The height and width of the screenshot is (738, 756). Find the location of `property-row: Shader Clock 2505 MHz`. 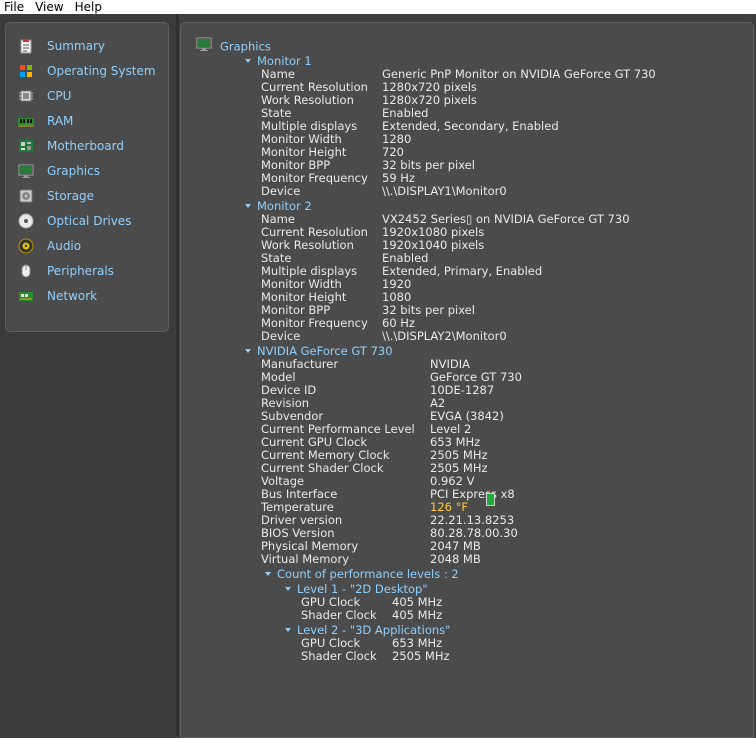

property-row: Shader Clock 2505 MHz is located at coordinates (521, 656).